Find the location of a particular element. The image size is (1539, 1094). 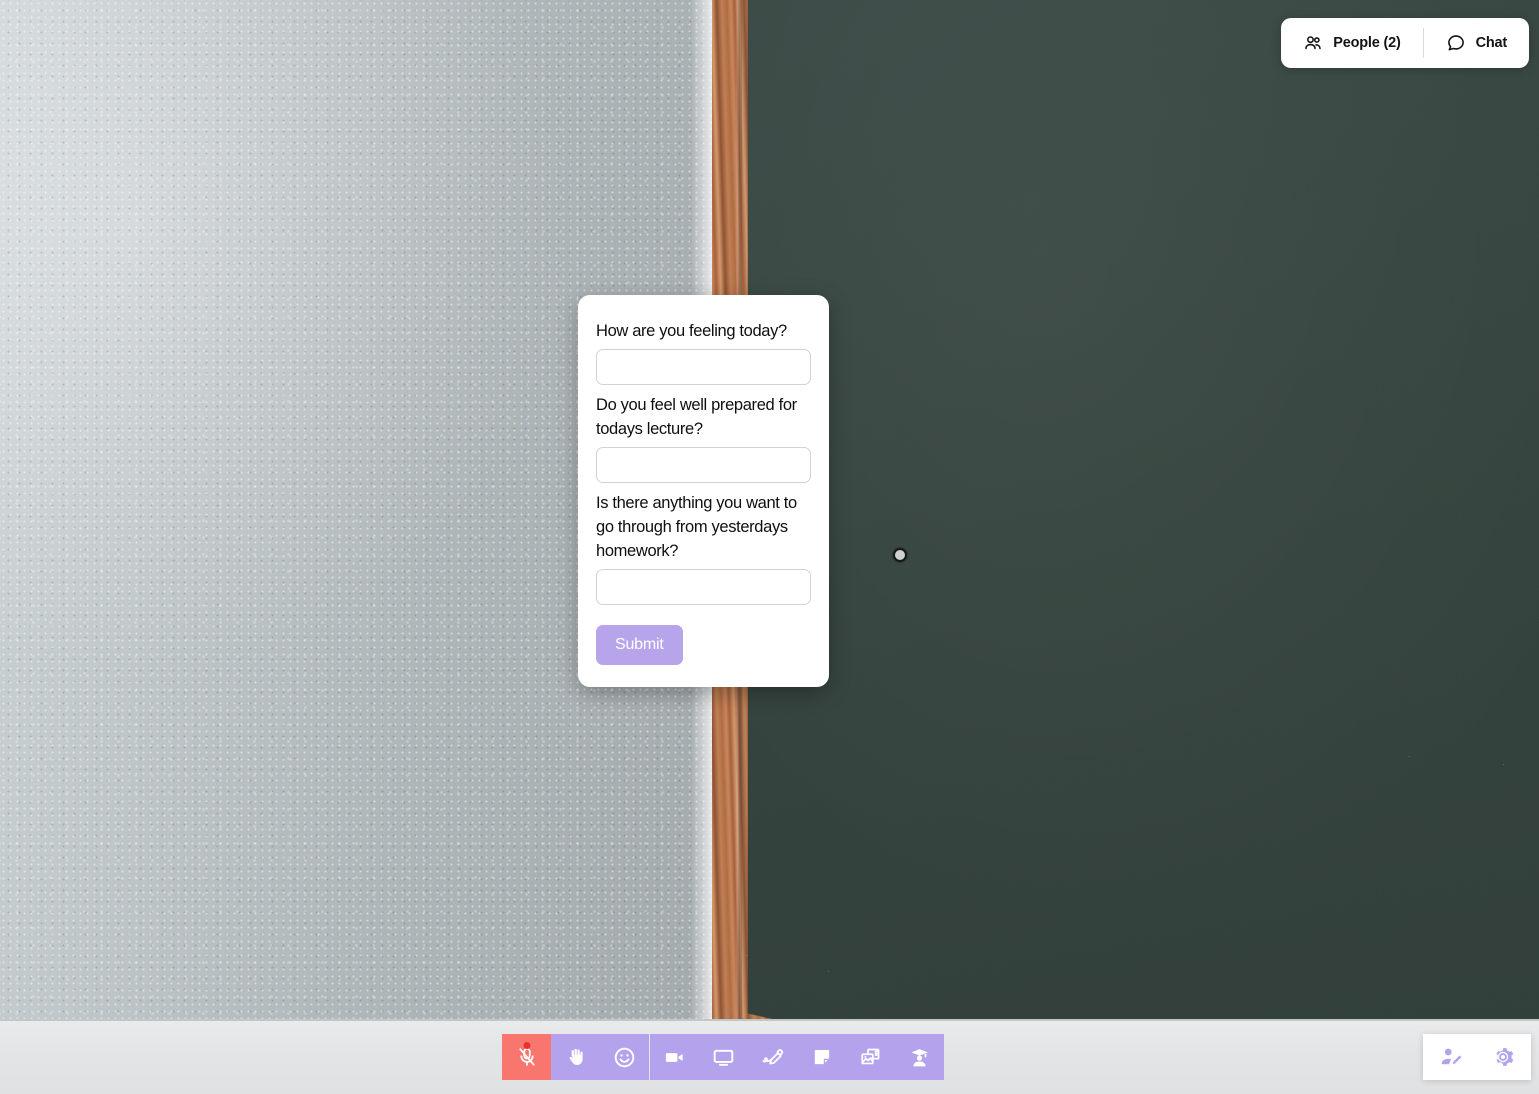

chat-button: Chat is located at coordinates (1476, 43).